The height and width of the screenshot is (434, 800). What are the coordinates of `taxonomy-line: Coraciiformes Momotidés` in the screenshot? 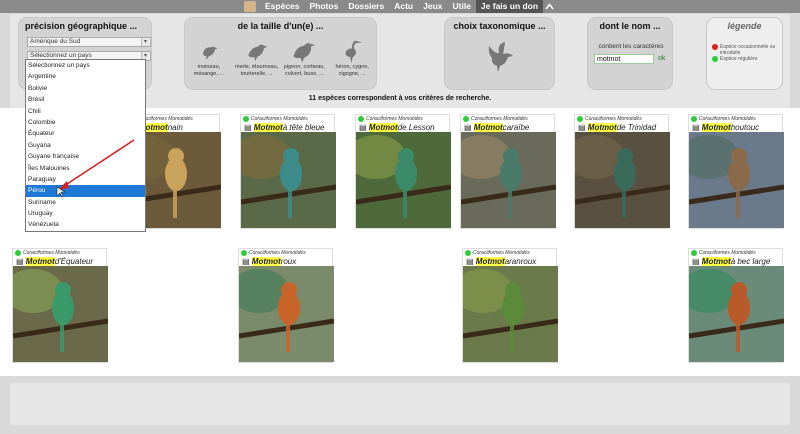 It's located at (287, 119).